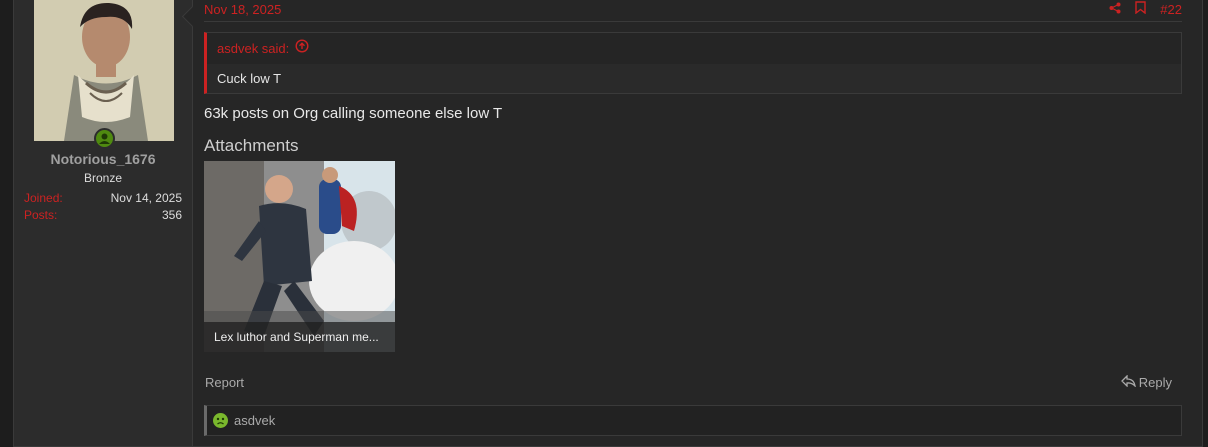 Image resolution: width=1208 pixels, height=447 pixels. Describe the element at coordinates (103, 198) in the screenshot. I see `joined-stat: Joined: Nov 14, 2025` at that location.